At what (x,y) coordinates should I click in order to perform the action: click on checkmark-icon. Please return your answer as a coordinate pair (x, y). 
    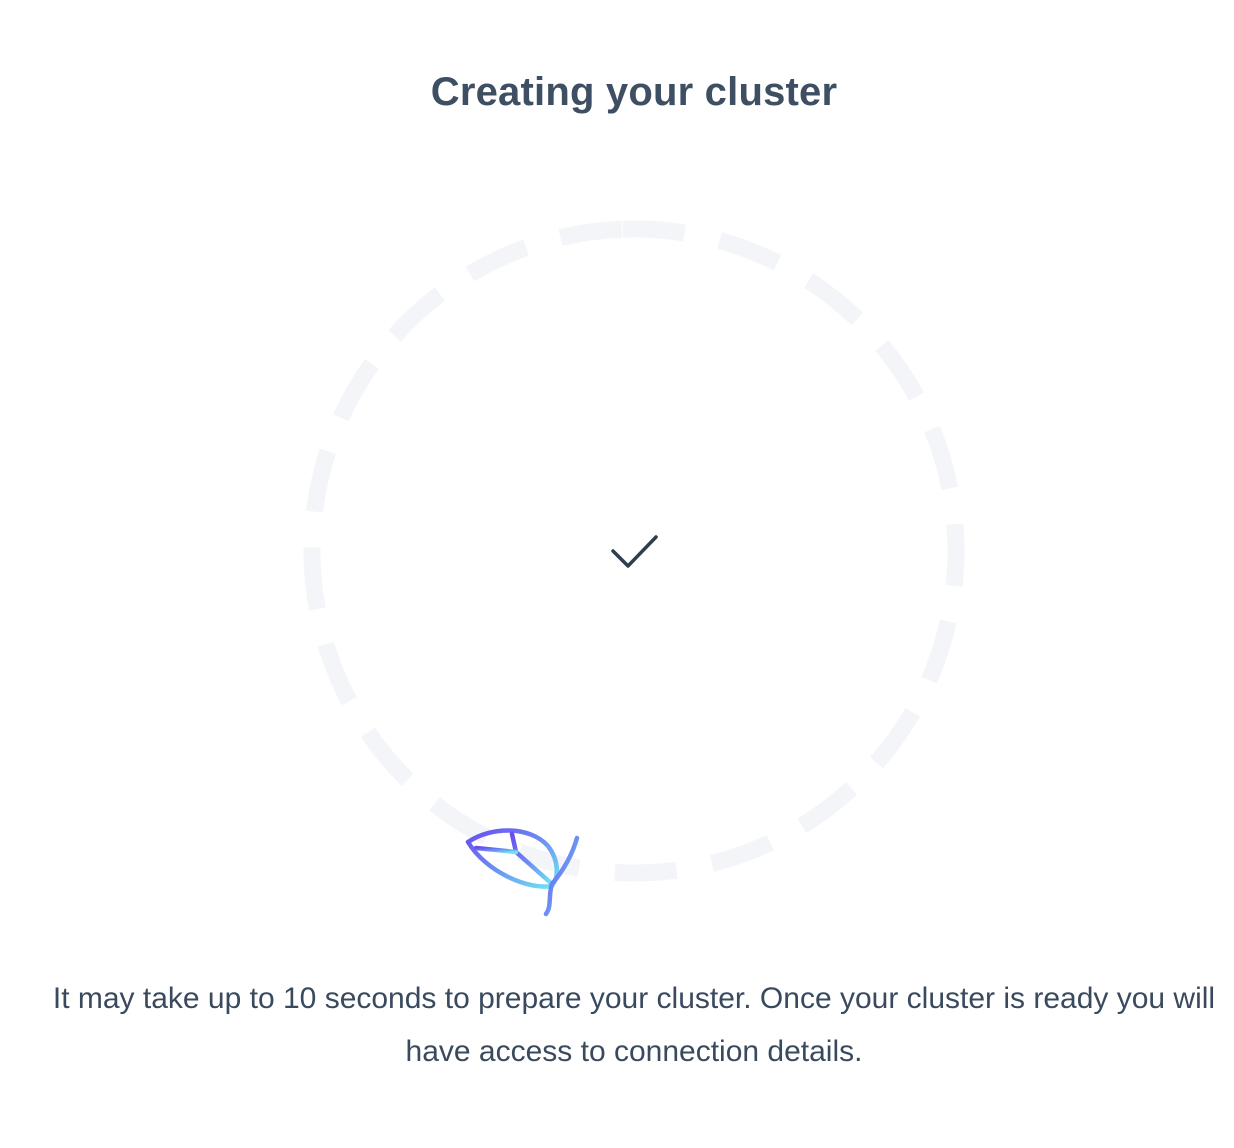
    Looking at the image, I should click on (634, 551).